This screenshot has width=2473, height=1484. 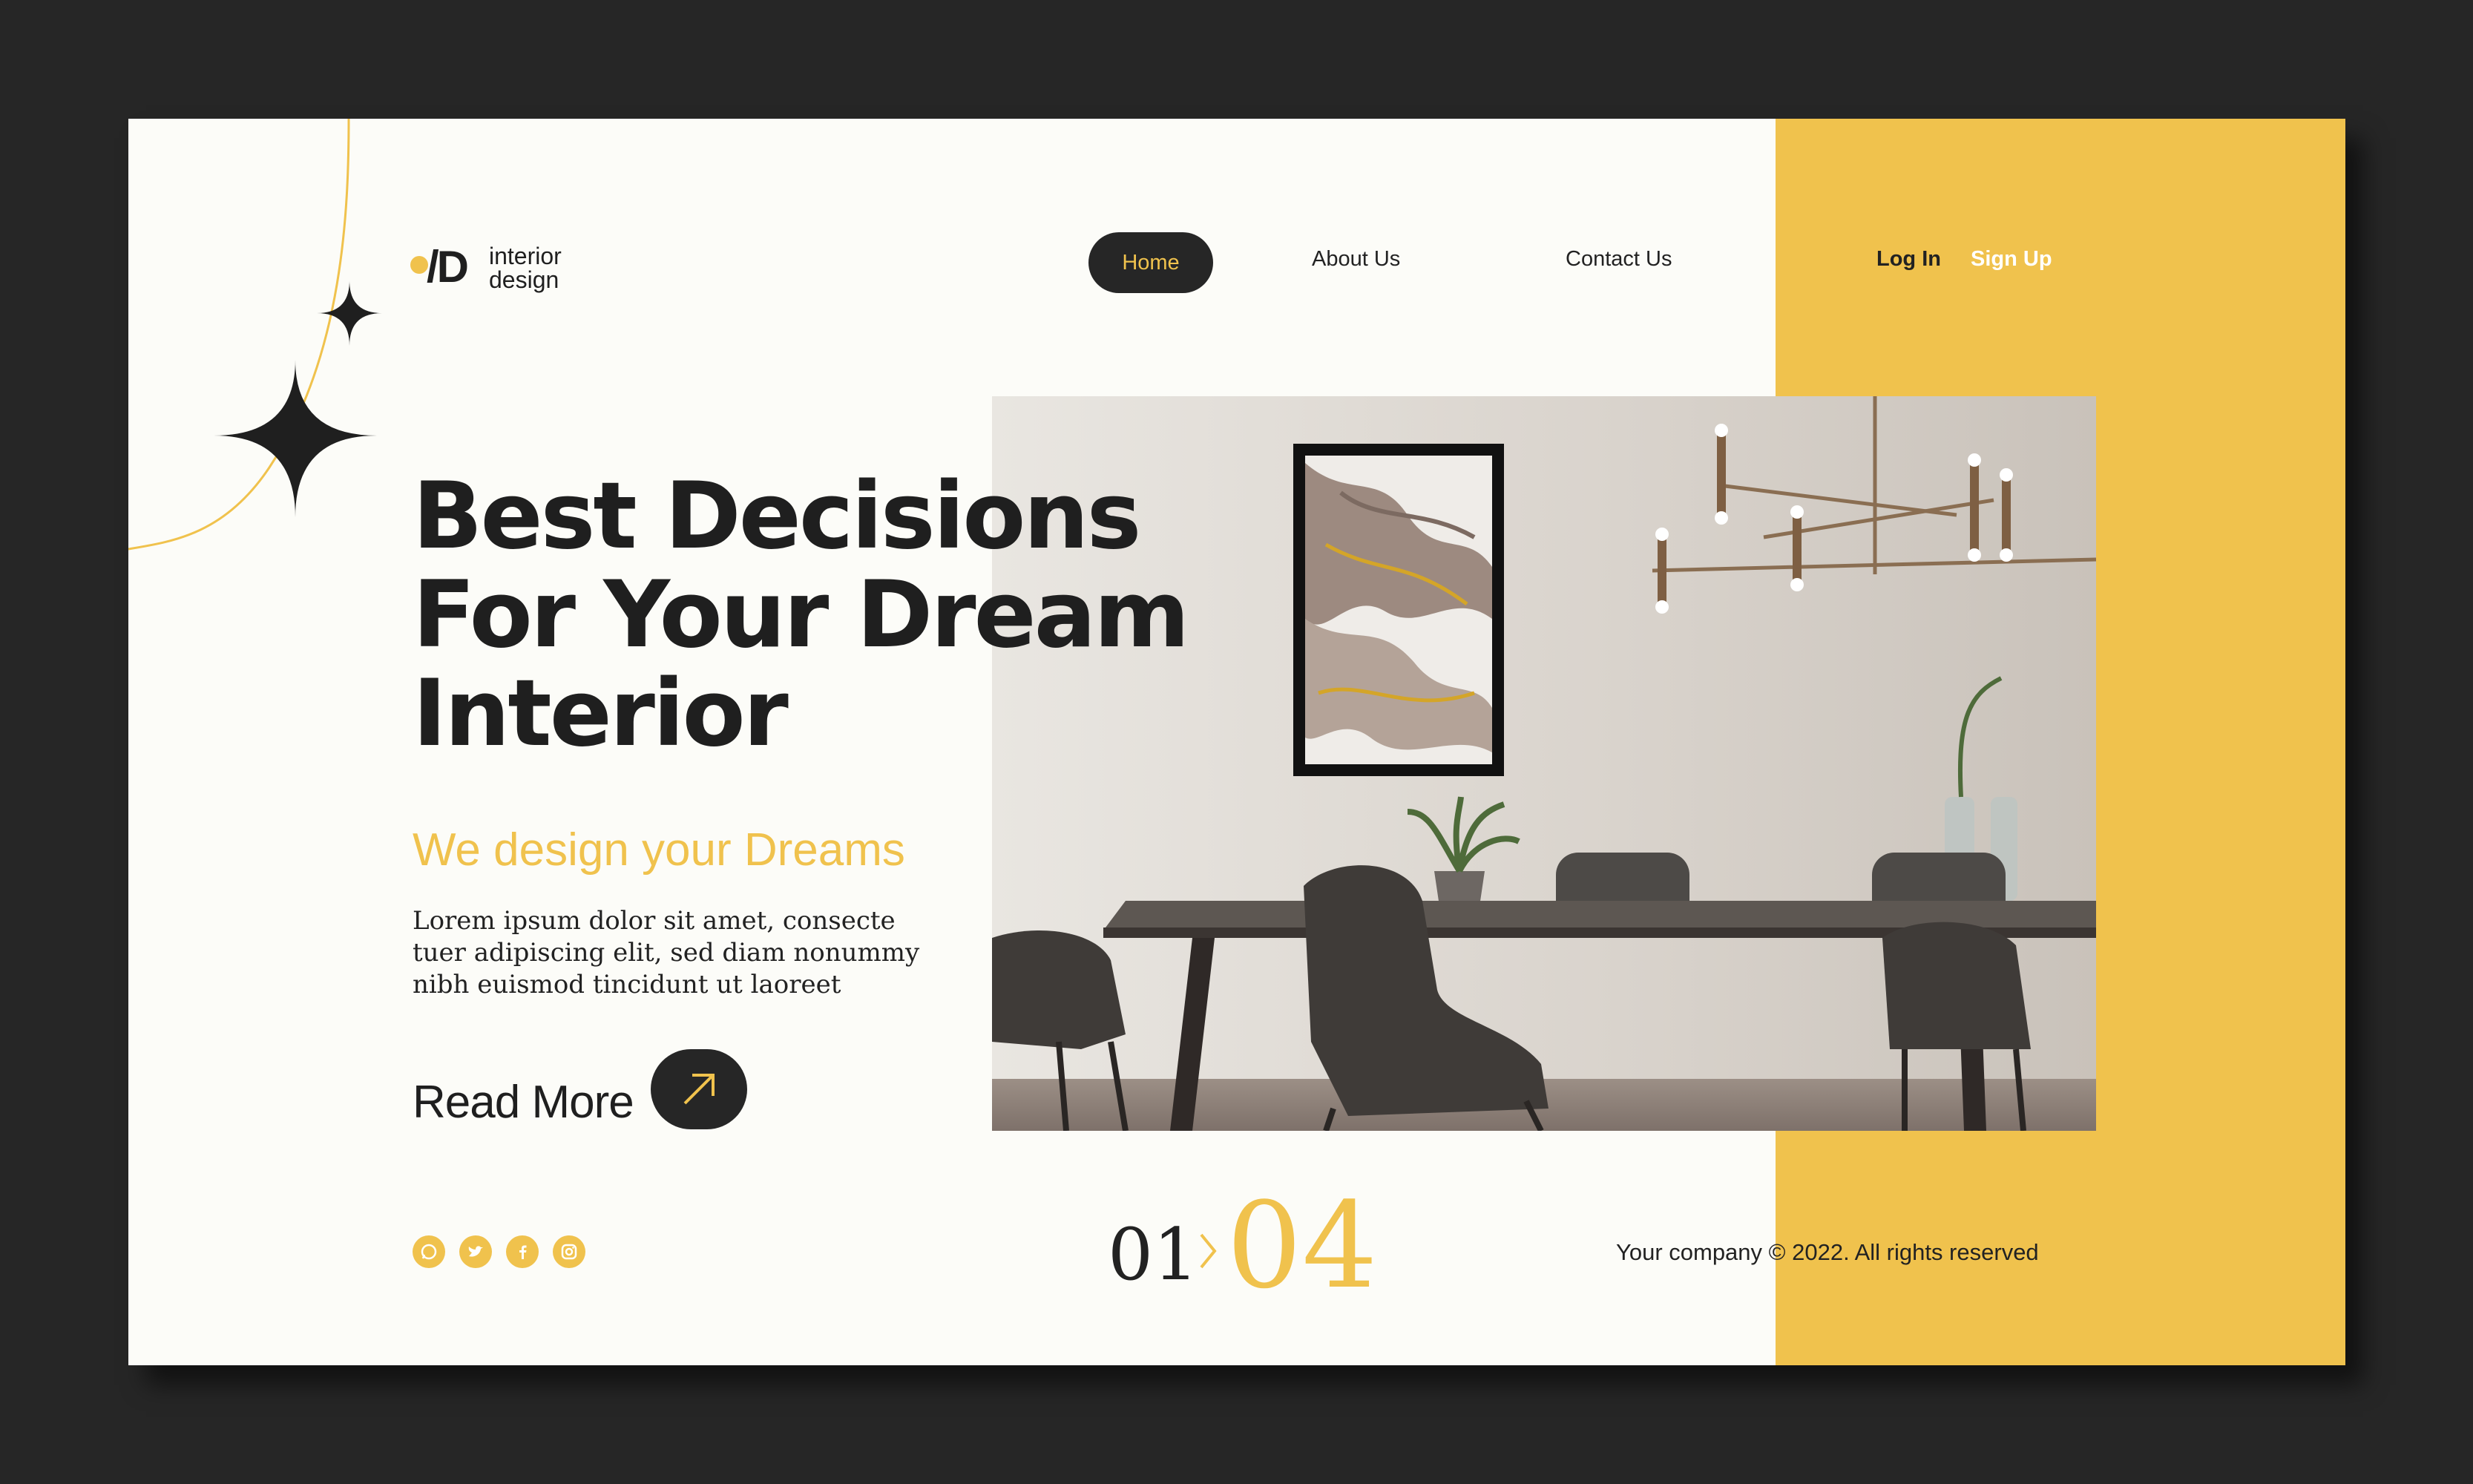 What do you see at coordinates (667, 953) in the screenshot?
I see `hero-body-line-2: tuer adipiscing elit, sed diam nonummy` at bounding box center [667, 953].